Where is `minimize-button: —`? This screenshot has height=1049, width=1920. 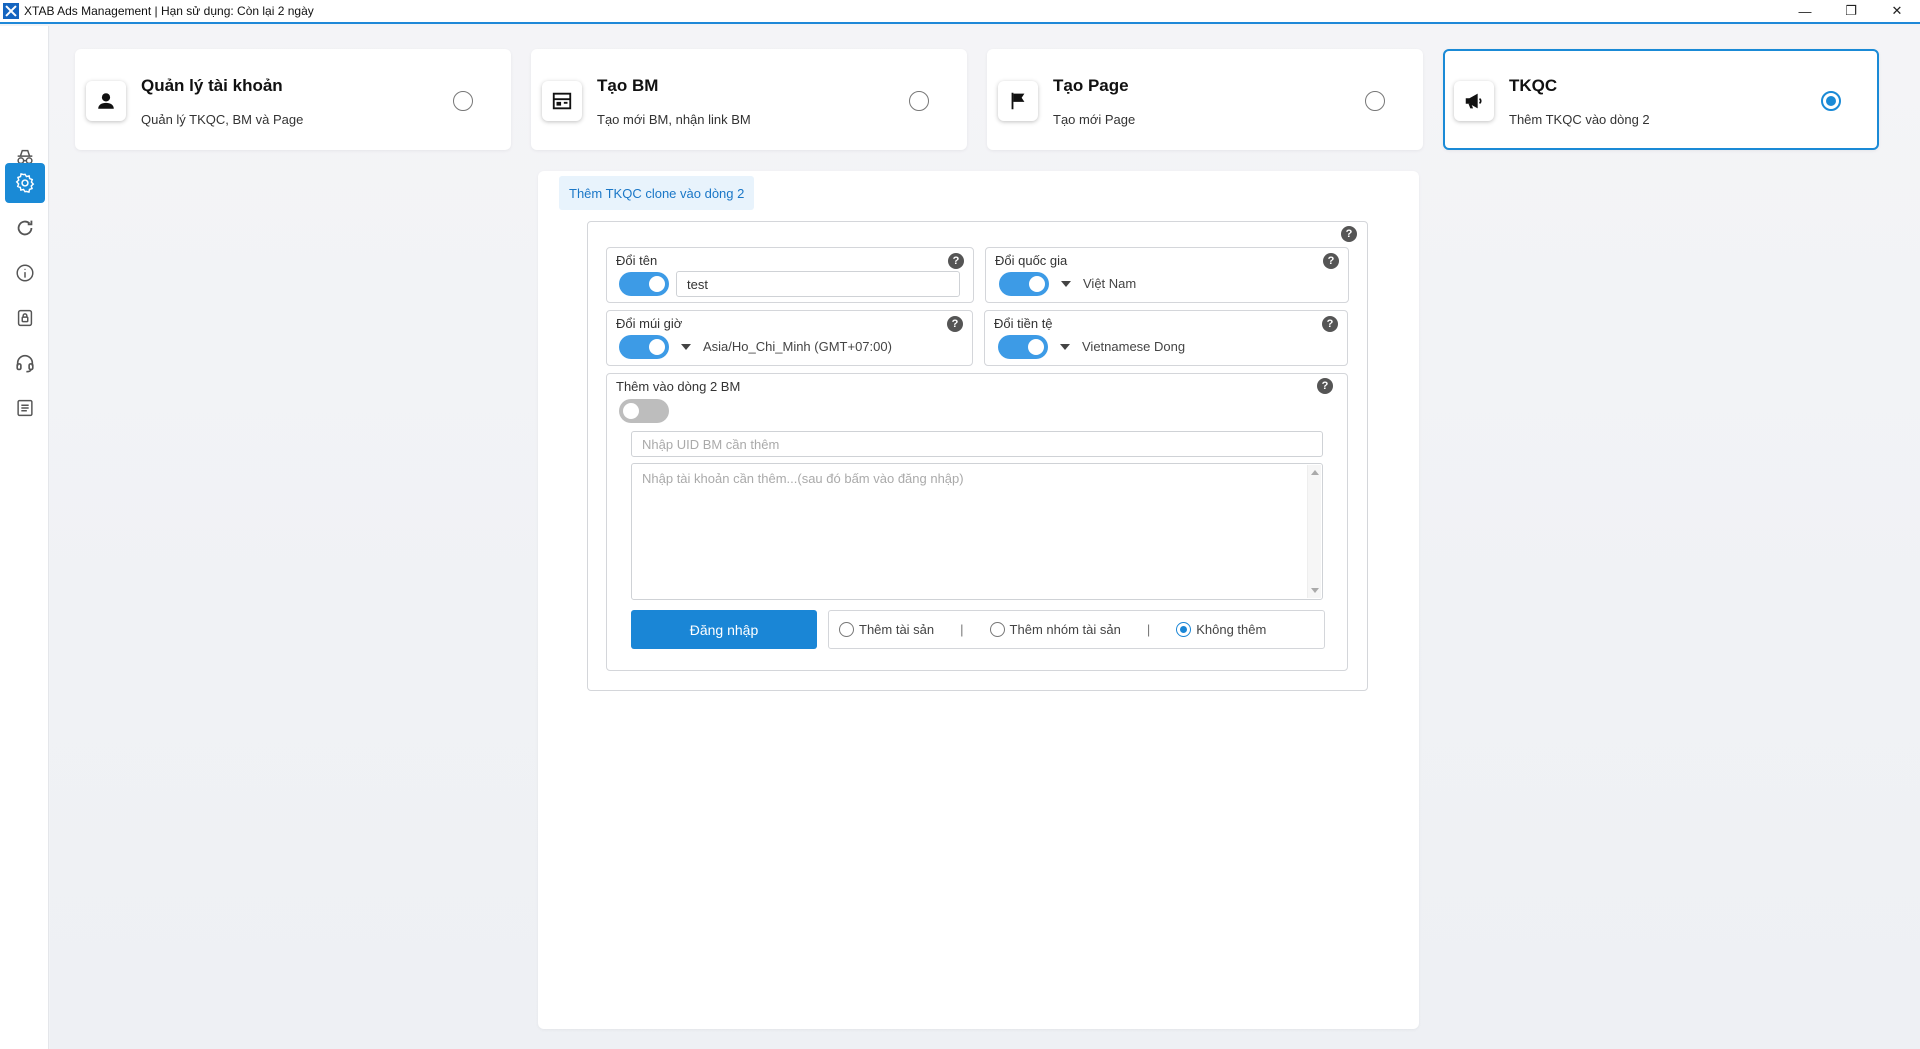 minimize-button: — is located at coordinates (1805, 11).